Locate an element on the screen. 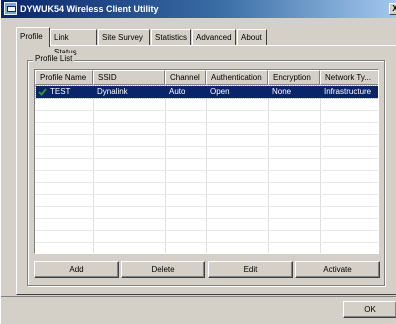 Image resolution: width=396 pixels, height=324 pixels. cell-channel: Auto is located at coordinates (177, 91).